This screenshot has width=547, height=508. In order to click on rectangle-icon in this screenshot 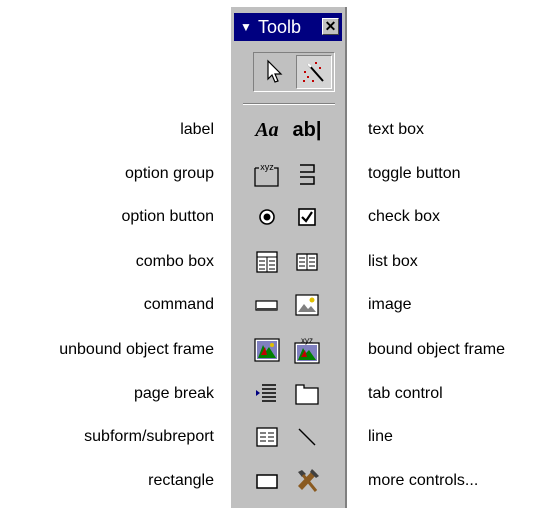, I will do `click(267, 481)`.